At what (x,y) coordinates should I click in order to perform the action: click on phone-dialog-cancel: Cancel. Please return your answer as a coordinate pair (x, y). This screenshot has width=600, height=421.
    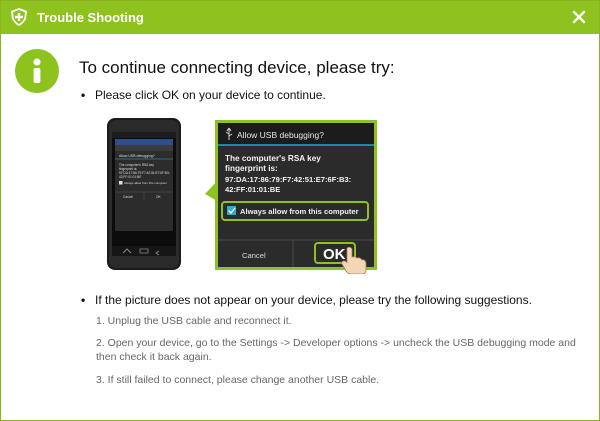
    Looking at the image, I should click on (128, 197).